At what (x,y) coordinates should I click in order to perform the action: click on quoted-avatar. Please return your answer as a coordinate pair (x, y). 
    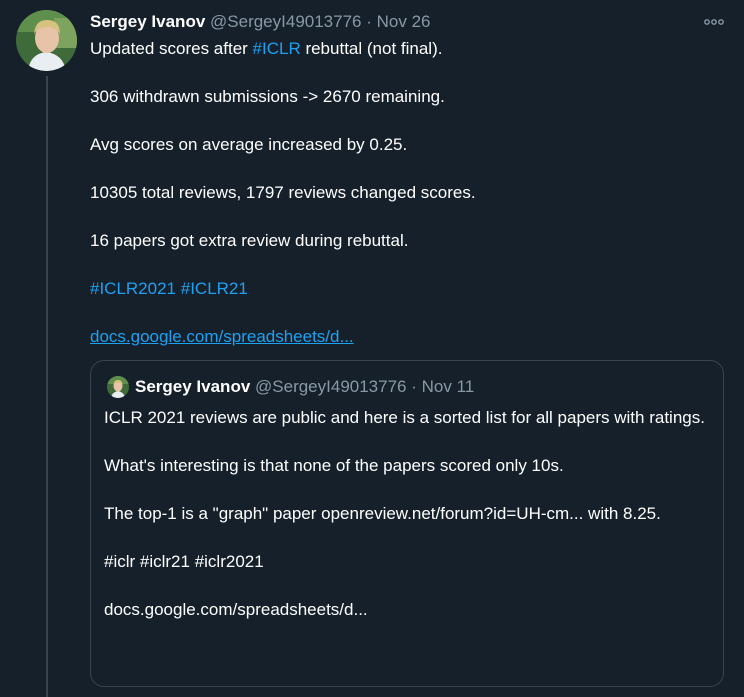
    Looking at the image, I should click on (118, 387).